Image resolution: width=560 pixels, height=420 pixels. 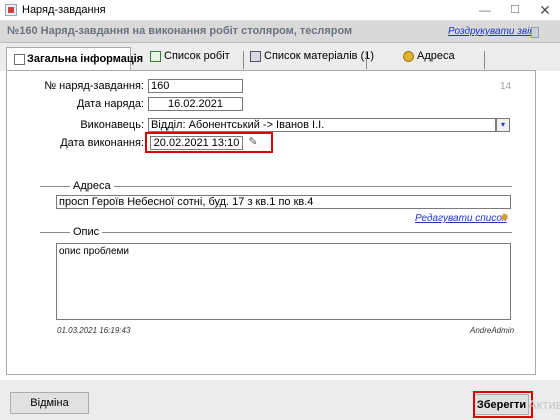 What do you see at coordinates (535, 32) in the screenshot?
I see `scroll-handle-icon` at bounding box center [535, 32].